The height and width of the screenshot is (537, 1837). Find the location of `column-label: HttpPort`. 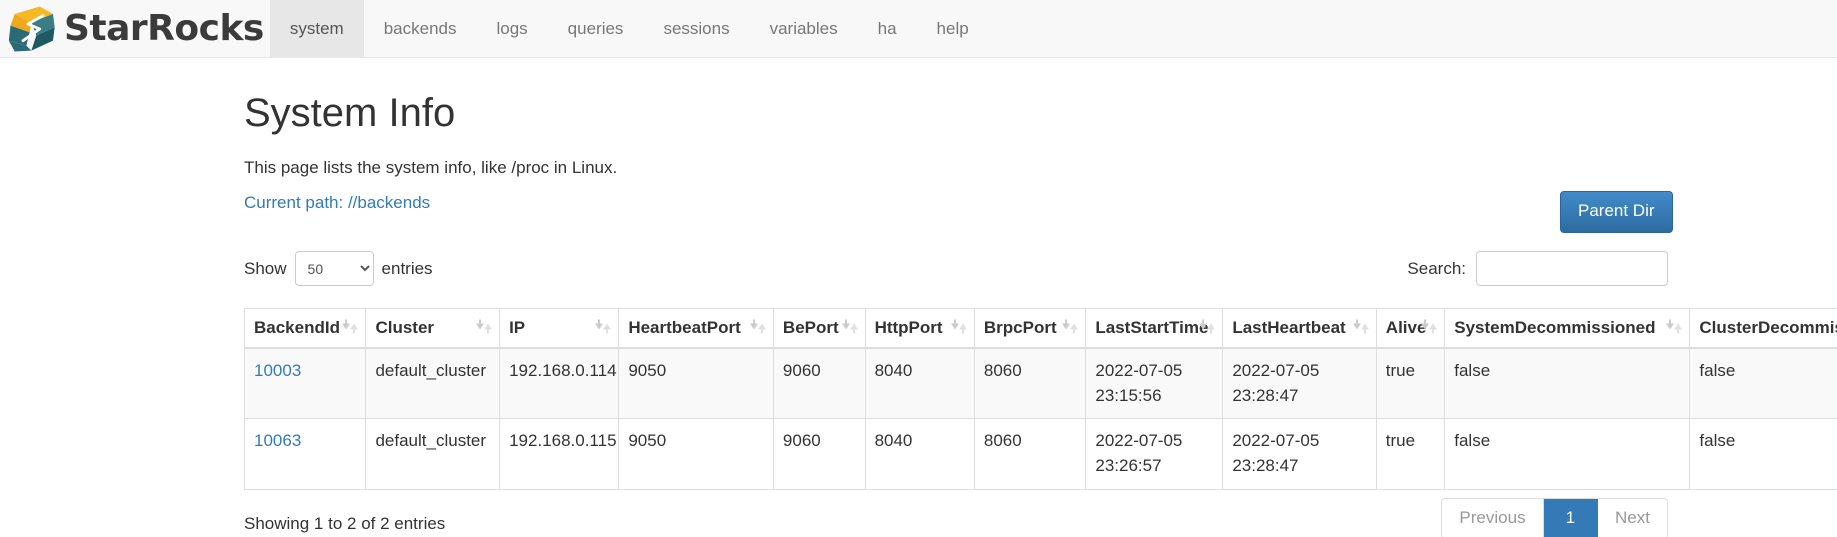

column-label: HttpPort is located at coordinates (908, 327).